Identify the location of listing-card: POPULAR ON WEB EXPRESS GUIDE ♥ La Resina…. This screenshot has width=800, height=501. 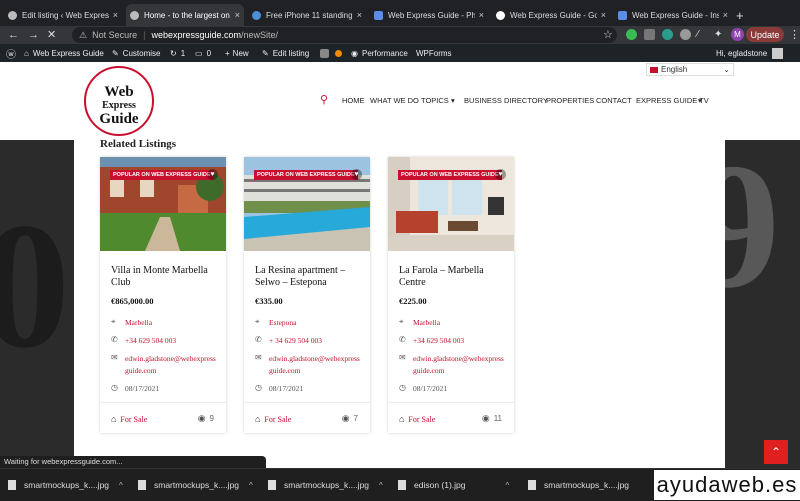
(307, 295).